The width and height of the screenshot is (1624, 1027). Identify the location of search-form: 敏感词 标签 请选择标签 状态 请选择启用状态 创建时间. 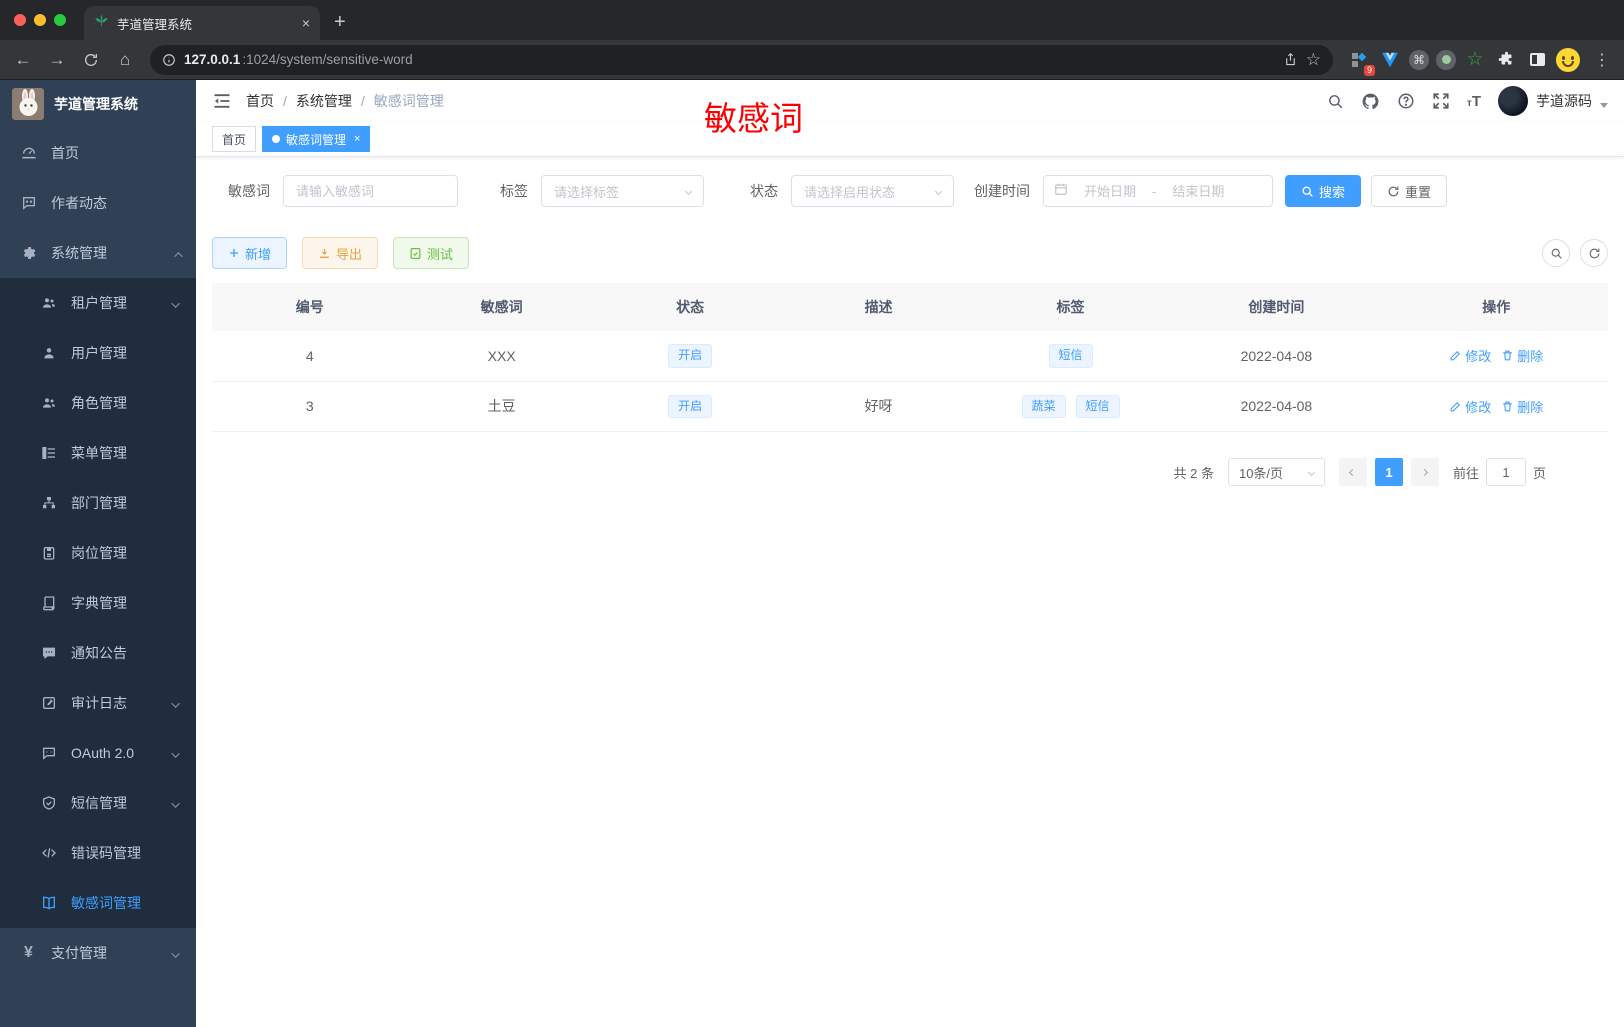
(918, 191).